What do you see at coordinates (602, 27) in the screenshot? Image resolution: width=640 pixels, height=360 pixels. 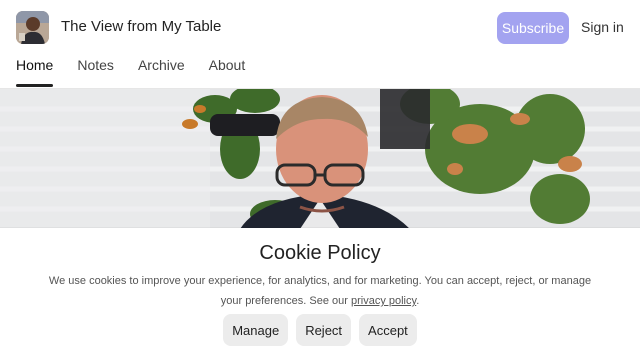 I see `sign-in-link: Sign in` at bounding box center [602, 27].